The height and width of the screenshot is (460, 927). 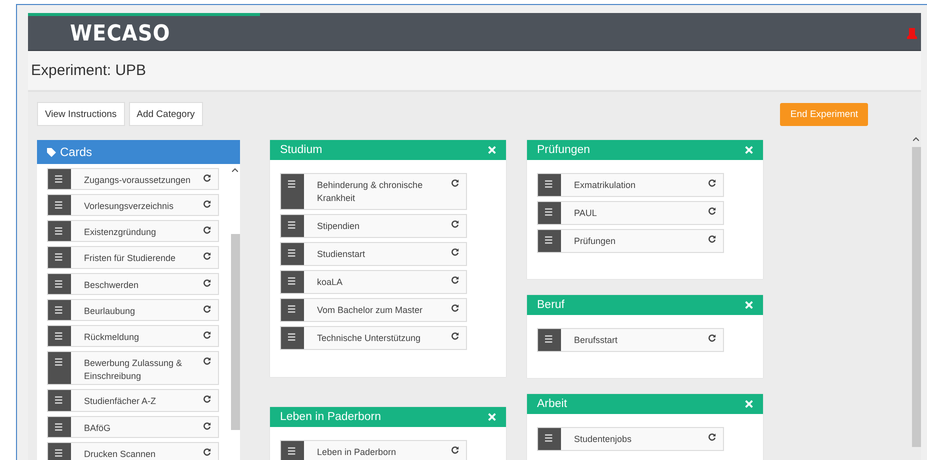 I want to click on page-title: Experiment: UPB, so click(x=88, y=70).